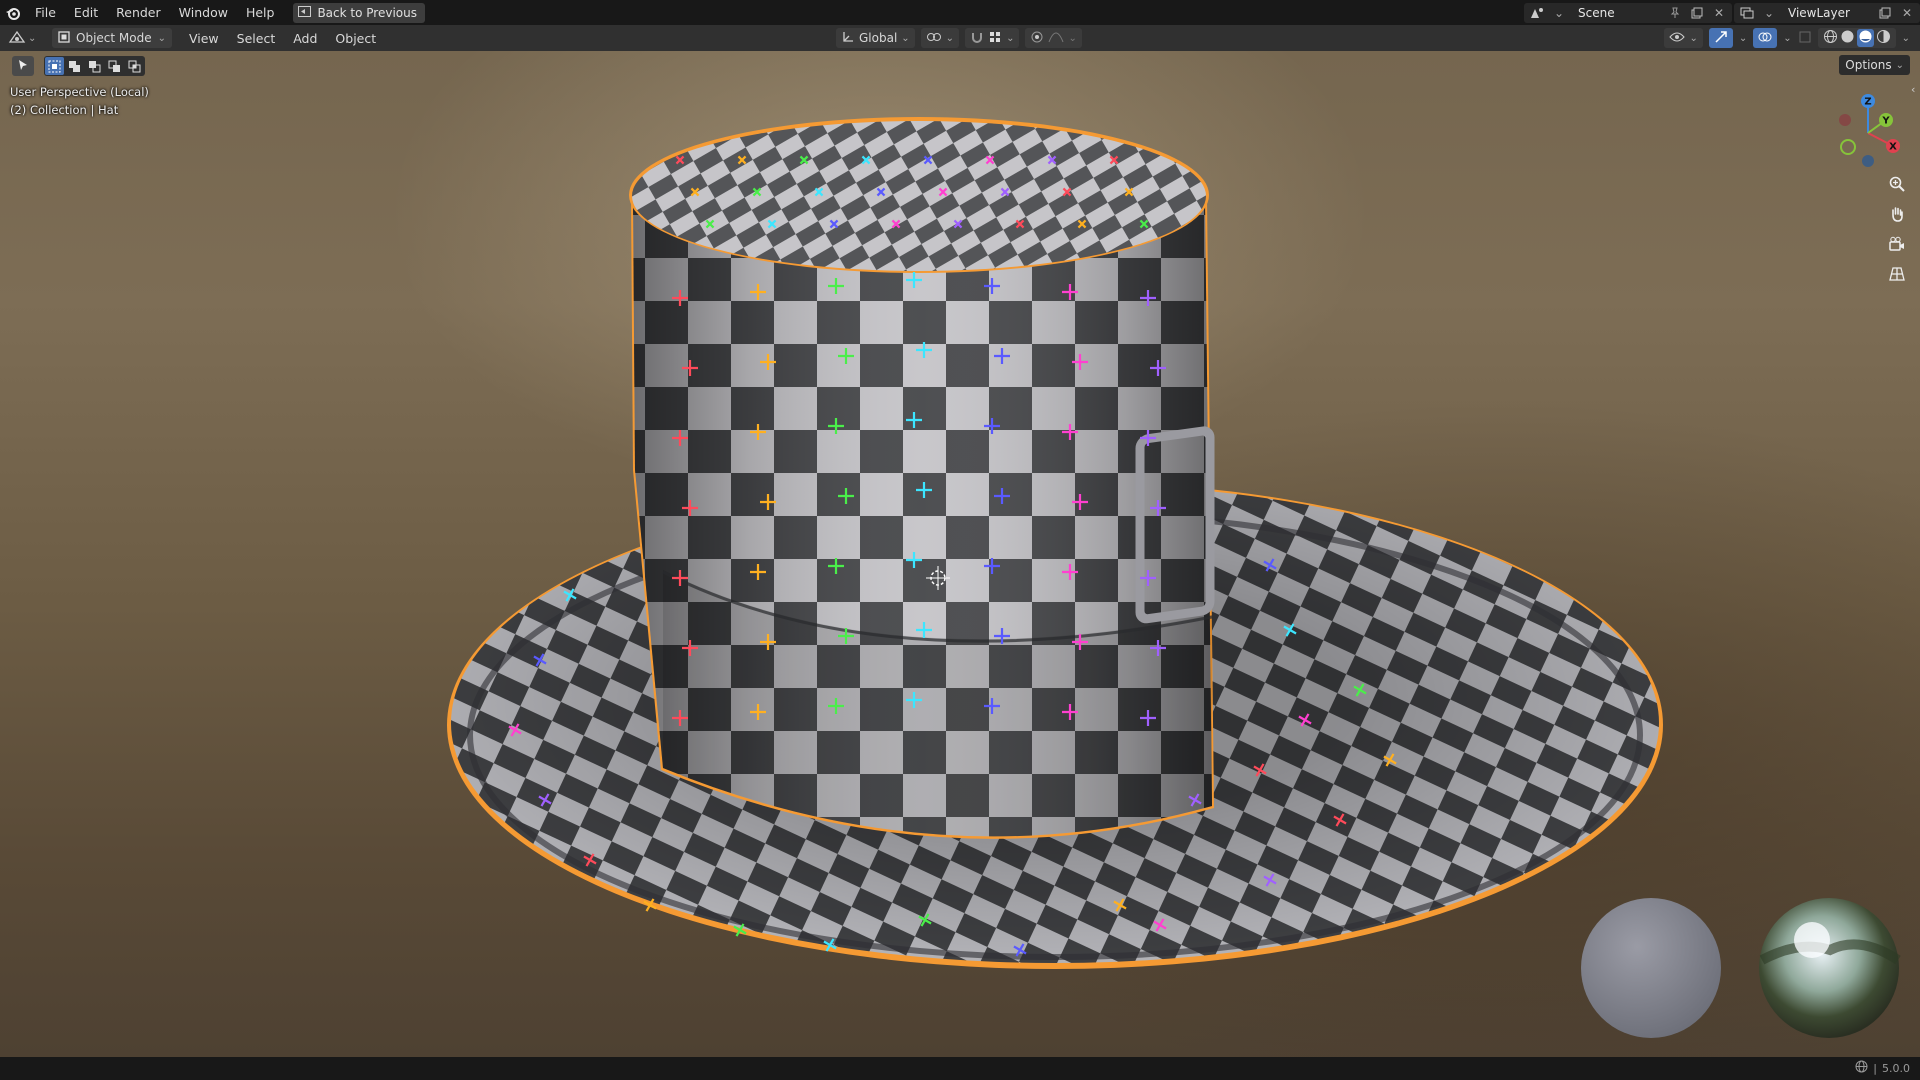  What do you see at coordinates (138, 12) in the screenshot?
I see `menu-render: Render` at bounding box center [138, 12].